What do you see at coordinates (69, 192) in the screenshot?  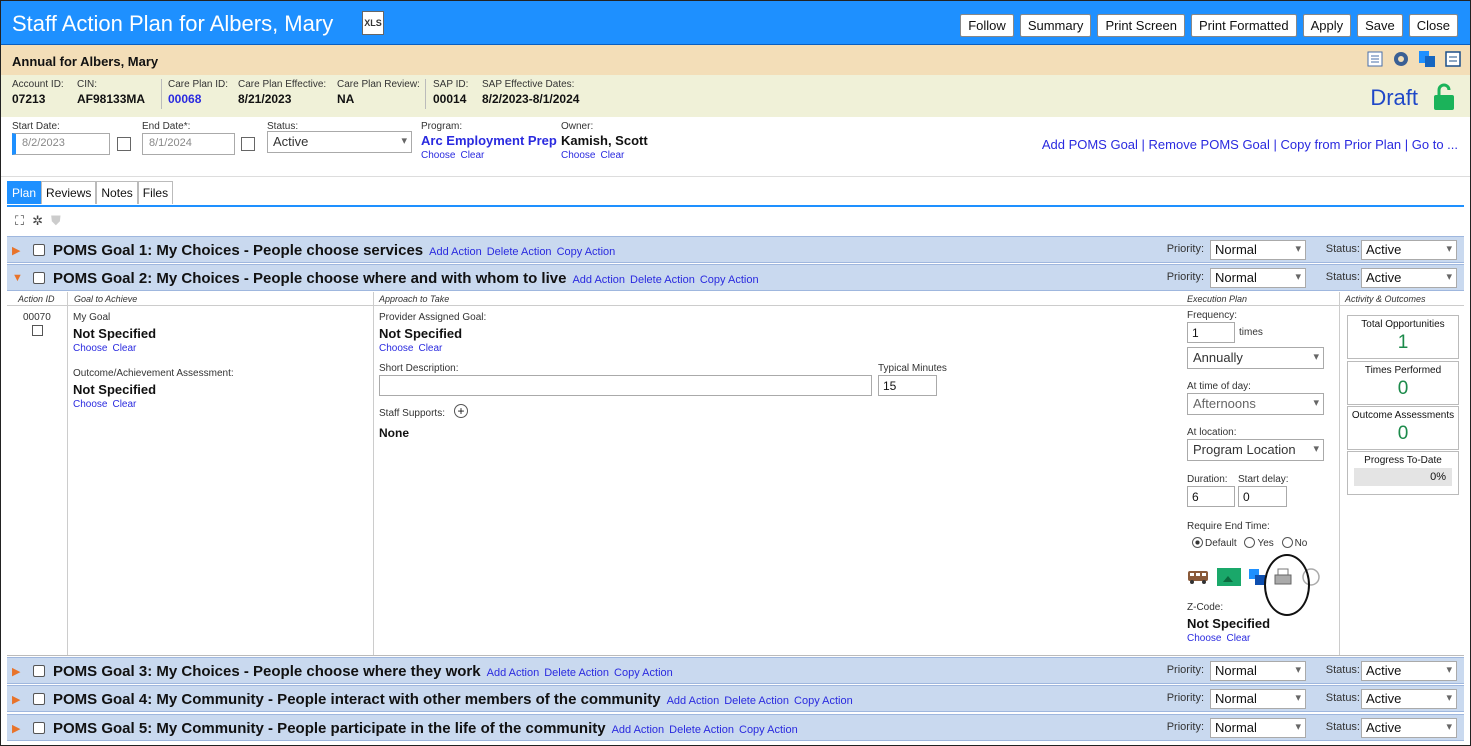 I see `tab-reviews: Reviews` at bounding box center [69, 192].